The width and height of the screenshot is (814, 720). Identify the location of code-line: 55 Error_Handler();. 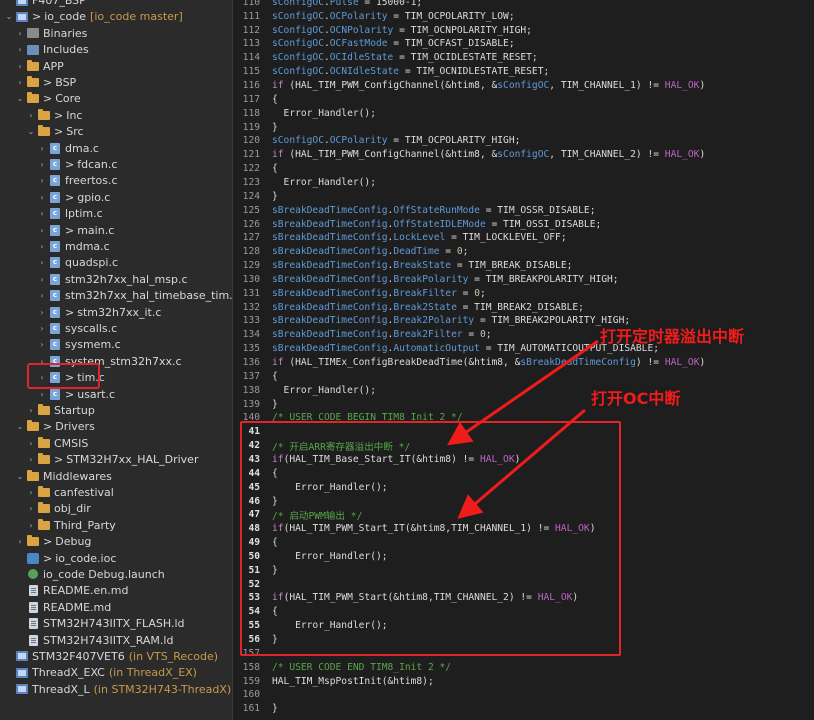
(523, 626).